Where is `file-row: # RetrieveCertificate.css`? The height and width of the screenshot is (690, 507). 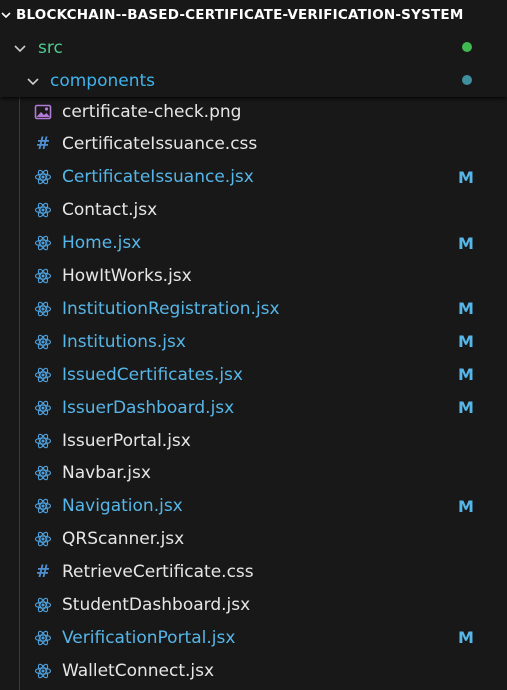 file-row: # RetrieveCertificate.css is located at coordinates (253, 572).